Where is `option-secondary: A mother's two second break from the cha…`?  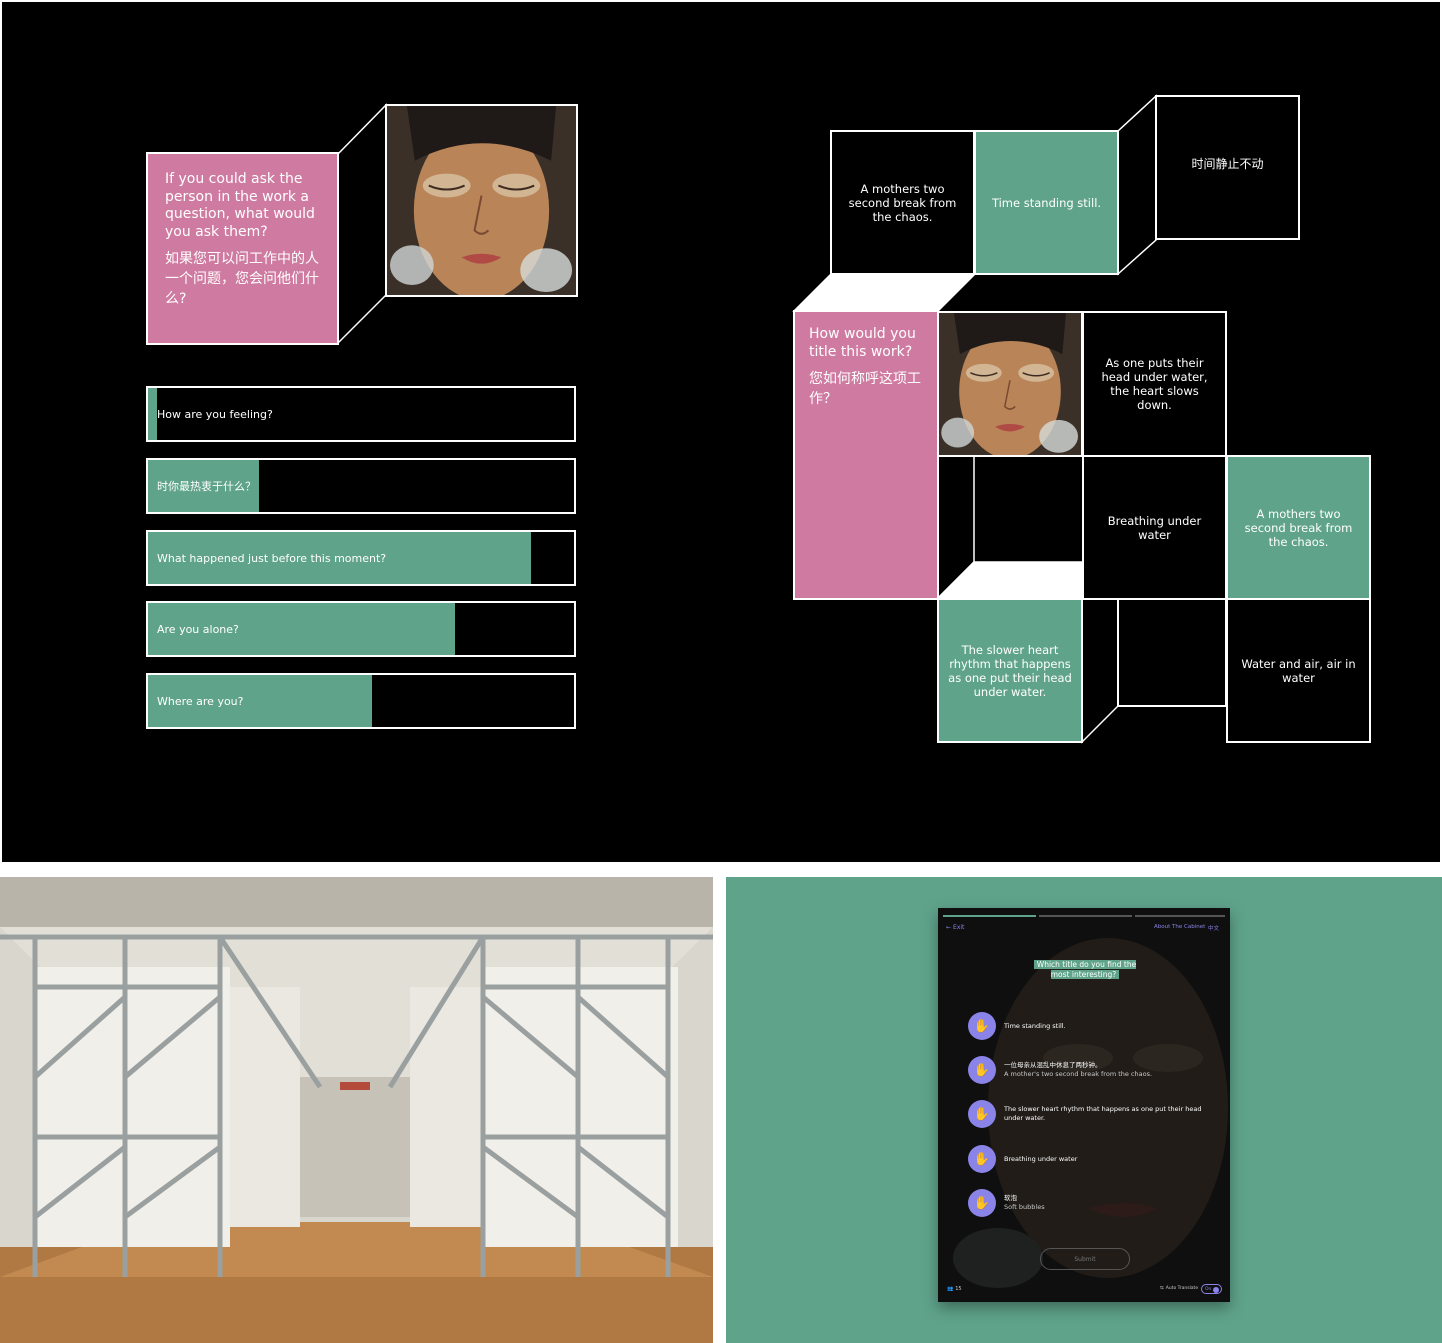
option-secondary: A mother's two second break from the cha… is located at coordinates (1078, 1074).